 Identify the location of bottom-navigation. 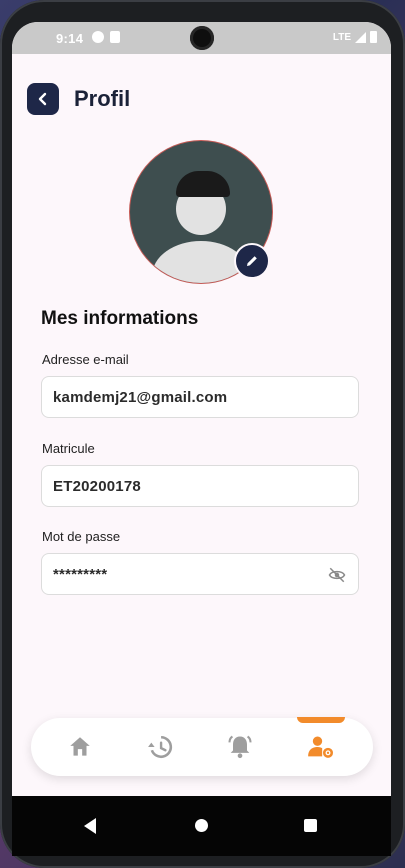
(202, 746).